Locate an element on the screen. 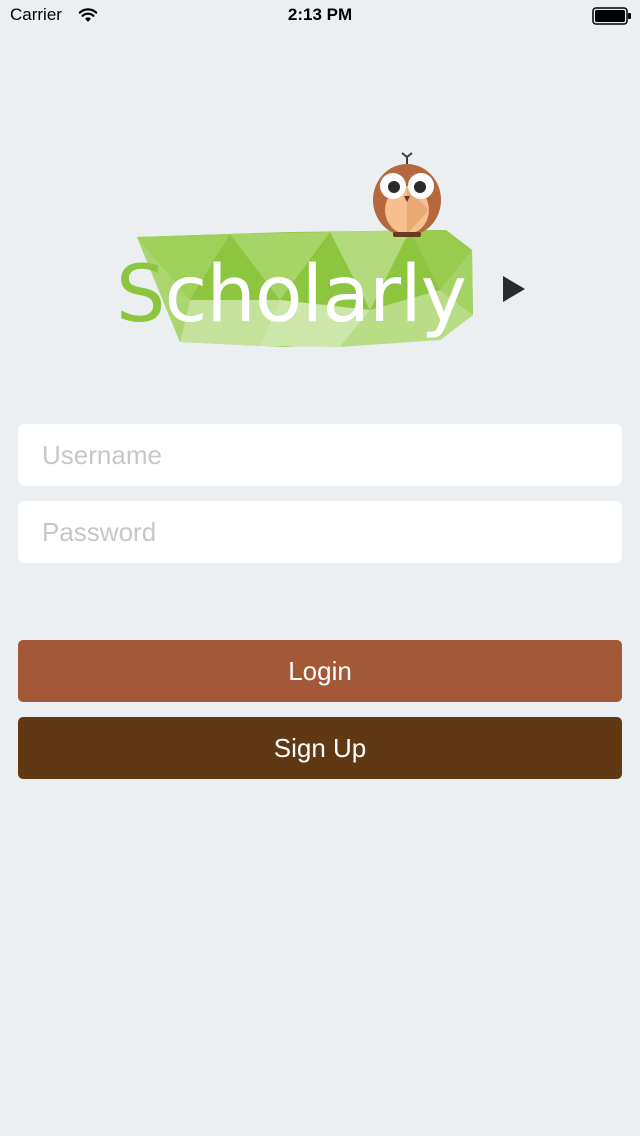  signup-button: Sign Up is located at coordinates (320, 748).